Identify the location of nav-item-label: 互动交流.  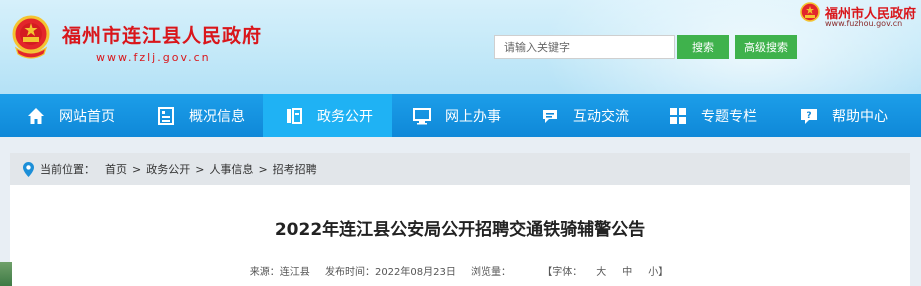
(601, 116).